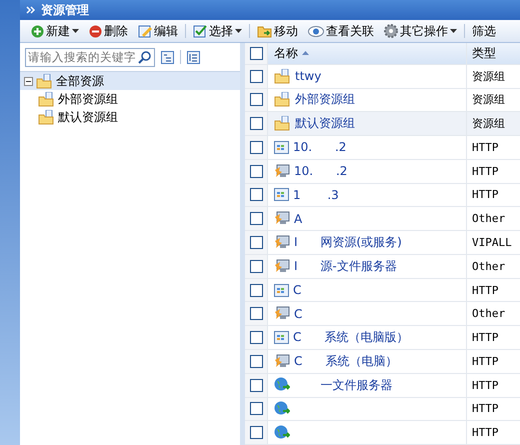 The image size is (520, 445). What do you see at coordinates (264, 31) in the screenshot?
I see `folder-arrow-icon` at bounding box center [264, 31].